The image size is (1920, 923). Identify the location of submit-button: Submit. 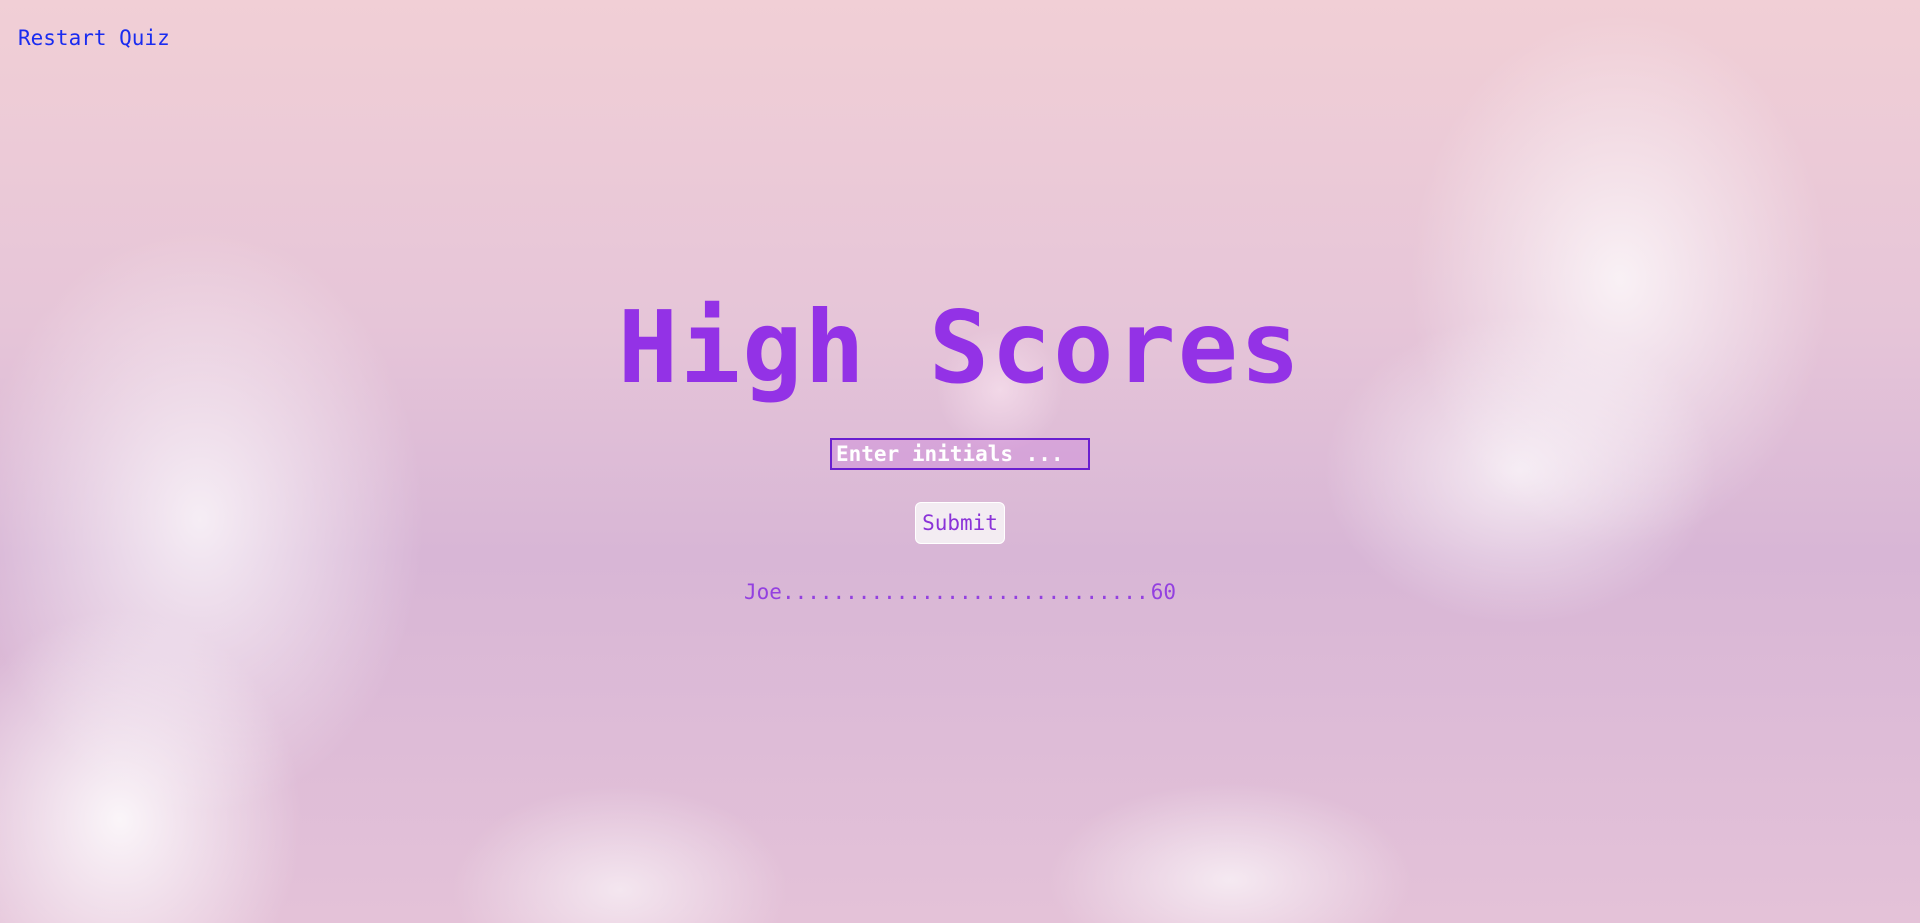
(960, 523).